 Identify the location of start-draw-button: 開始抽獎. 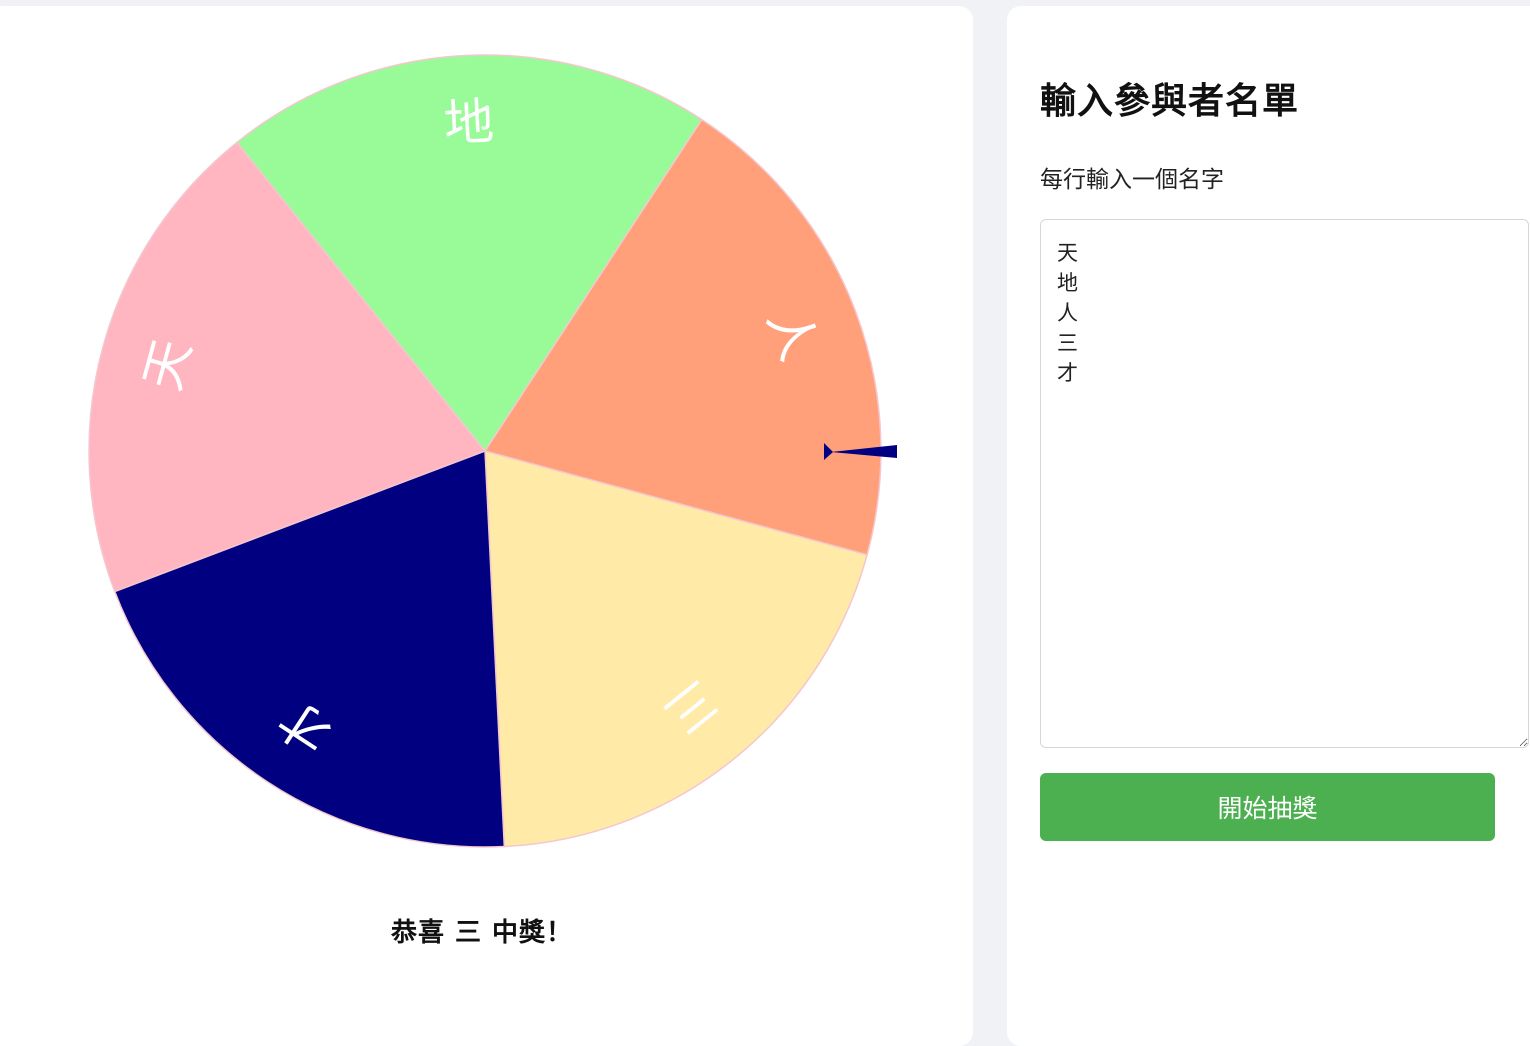
(1267, 807).